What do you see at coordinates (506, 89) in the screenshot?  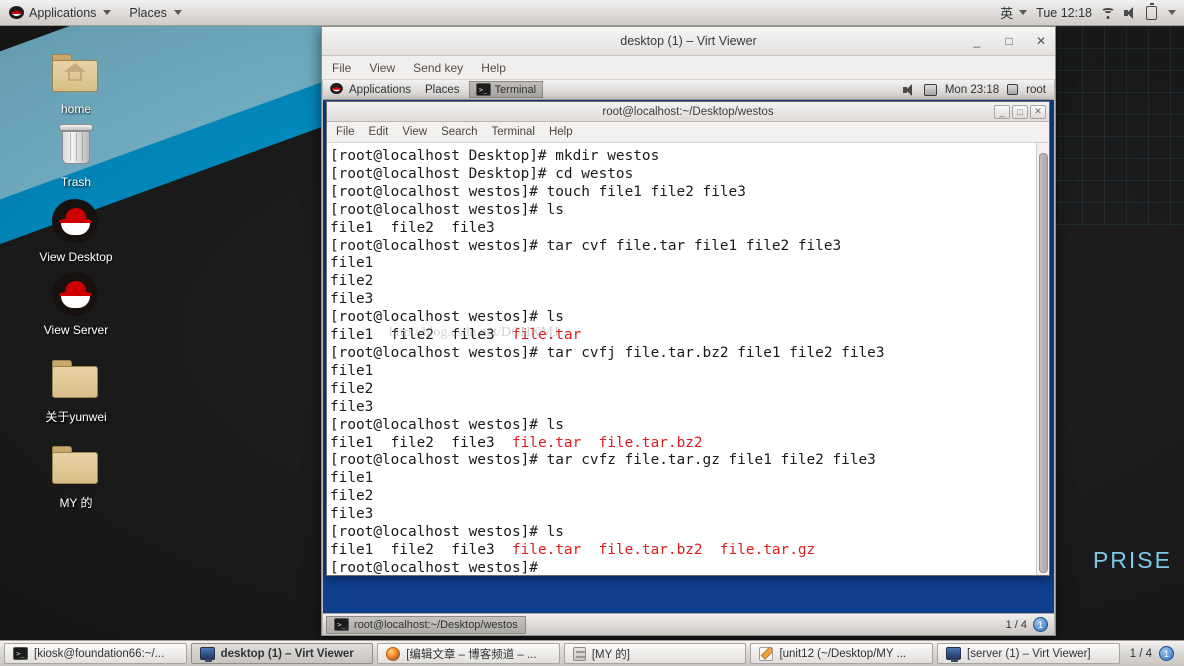 I see `guest-window-task-terminal: >_ Terminal` at bounding box center [506, 89].